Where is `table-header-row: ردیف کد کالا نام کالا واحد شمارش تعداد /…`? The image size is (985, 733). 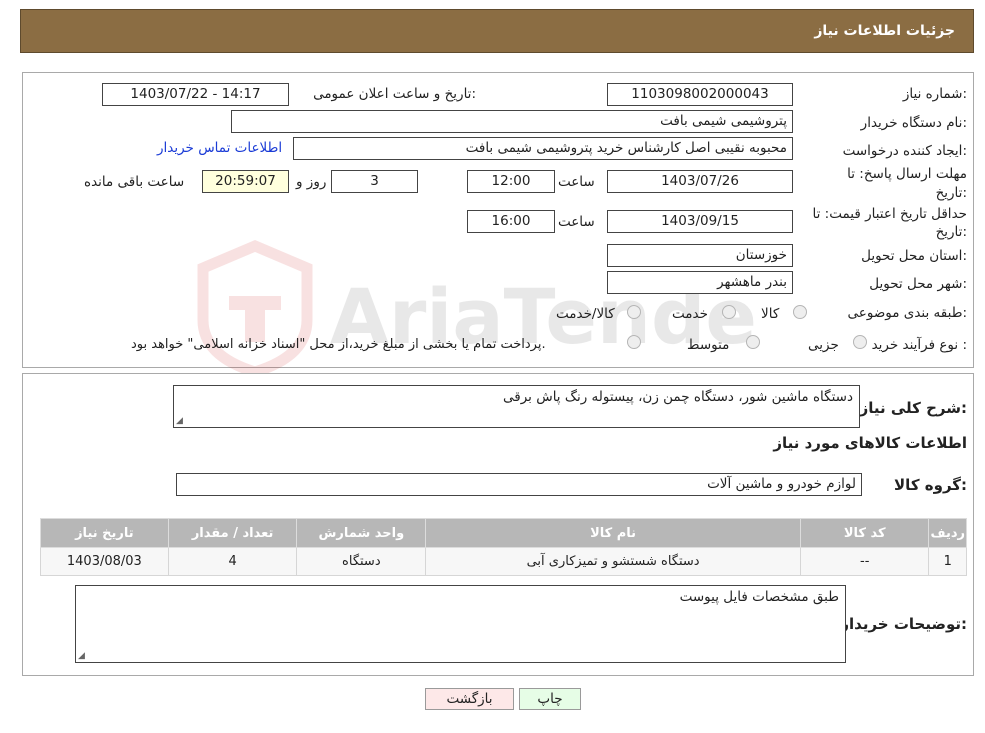
table-header-row: ردیف کد کالا نام کالا واحد شمارش تعداد /… is located at coordinates (503, 533).